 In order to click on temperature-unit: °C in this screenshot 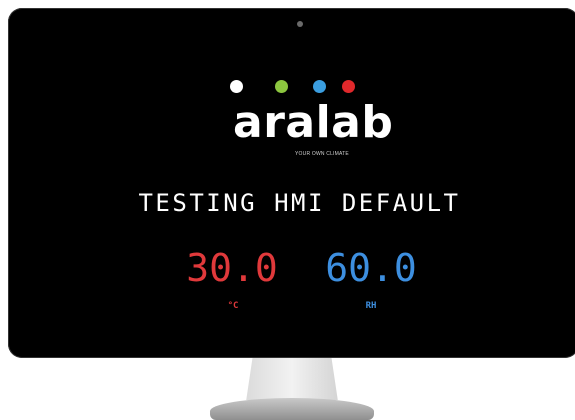, I will do `click(233, 306)`.